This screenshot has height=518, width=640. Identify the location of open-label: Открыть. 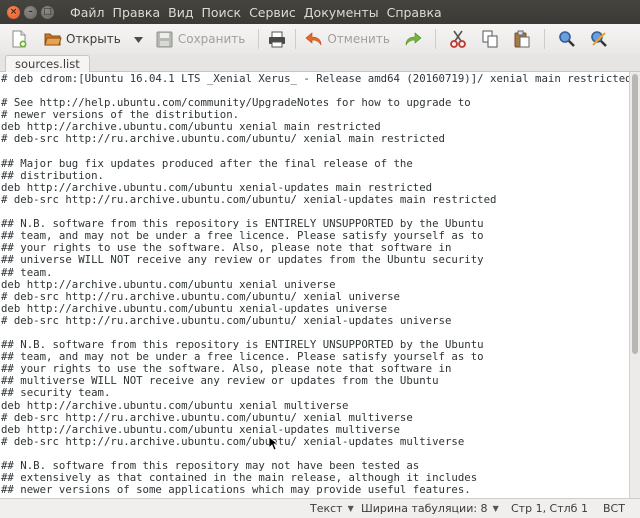
(93, 39).